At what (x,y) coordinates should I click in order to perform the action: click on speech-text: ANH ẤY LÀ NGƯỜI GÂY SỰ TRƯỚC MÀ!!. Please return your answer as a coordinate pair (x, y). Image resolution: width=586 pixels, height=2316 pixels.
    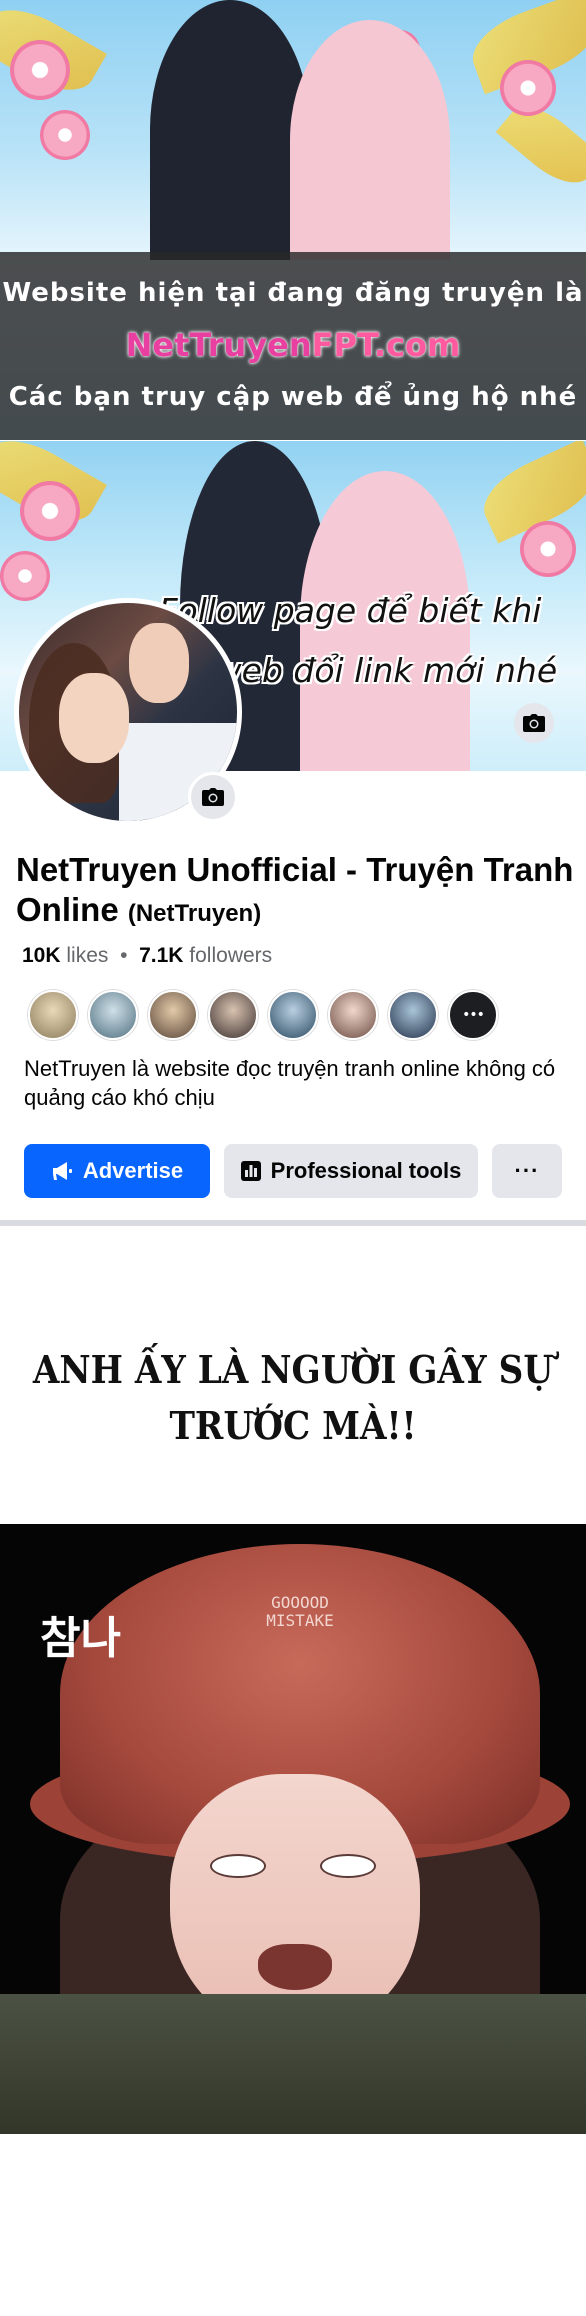
    Looking at the image, I should click on (292, 1398).